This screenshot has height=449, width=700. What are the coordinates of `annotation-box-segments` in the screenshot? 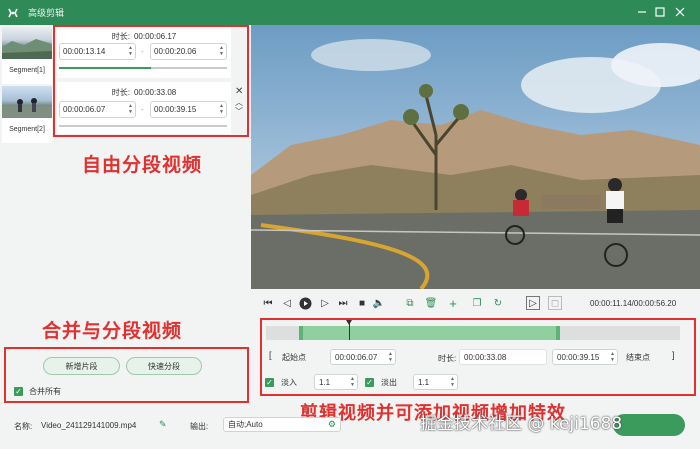 It's located at (151, 81).